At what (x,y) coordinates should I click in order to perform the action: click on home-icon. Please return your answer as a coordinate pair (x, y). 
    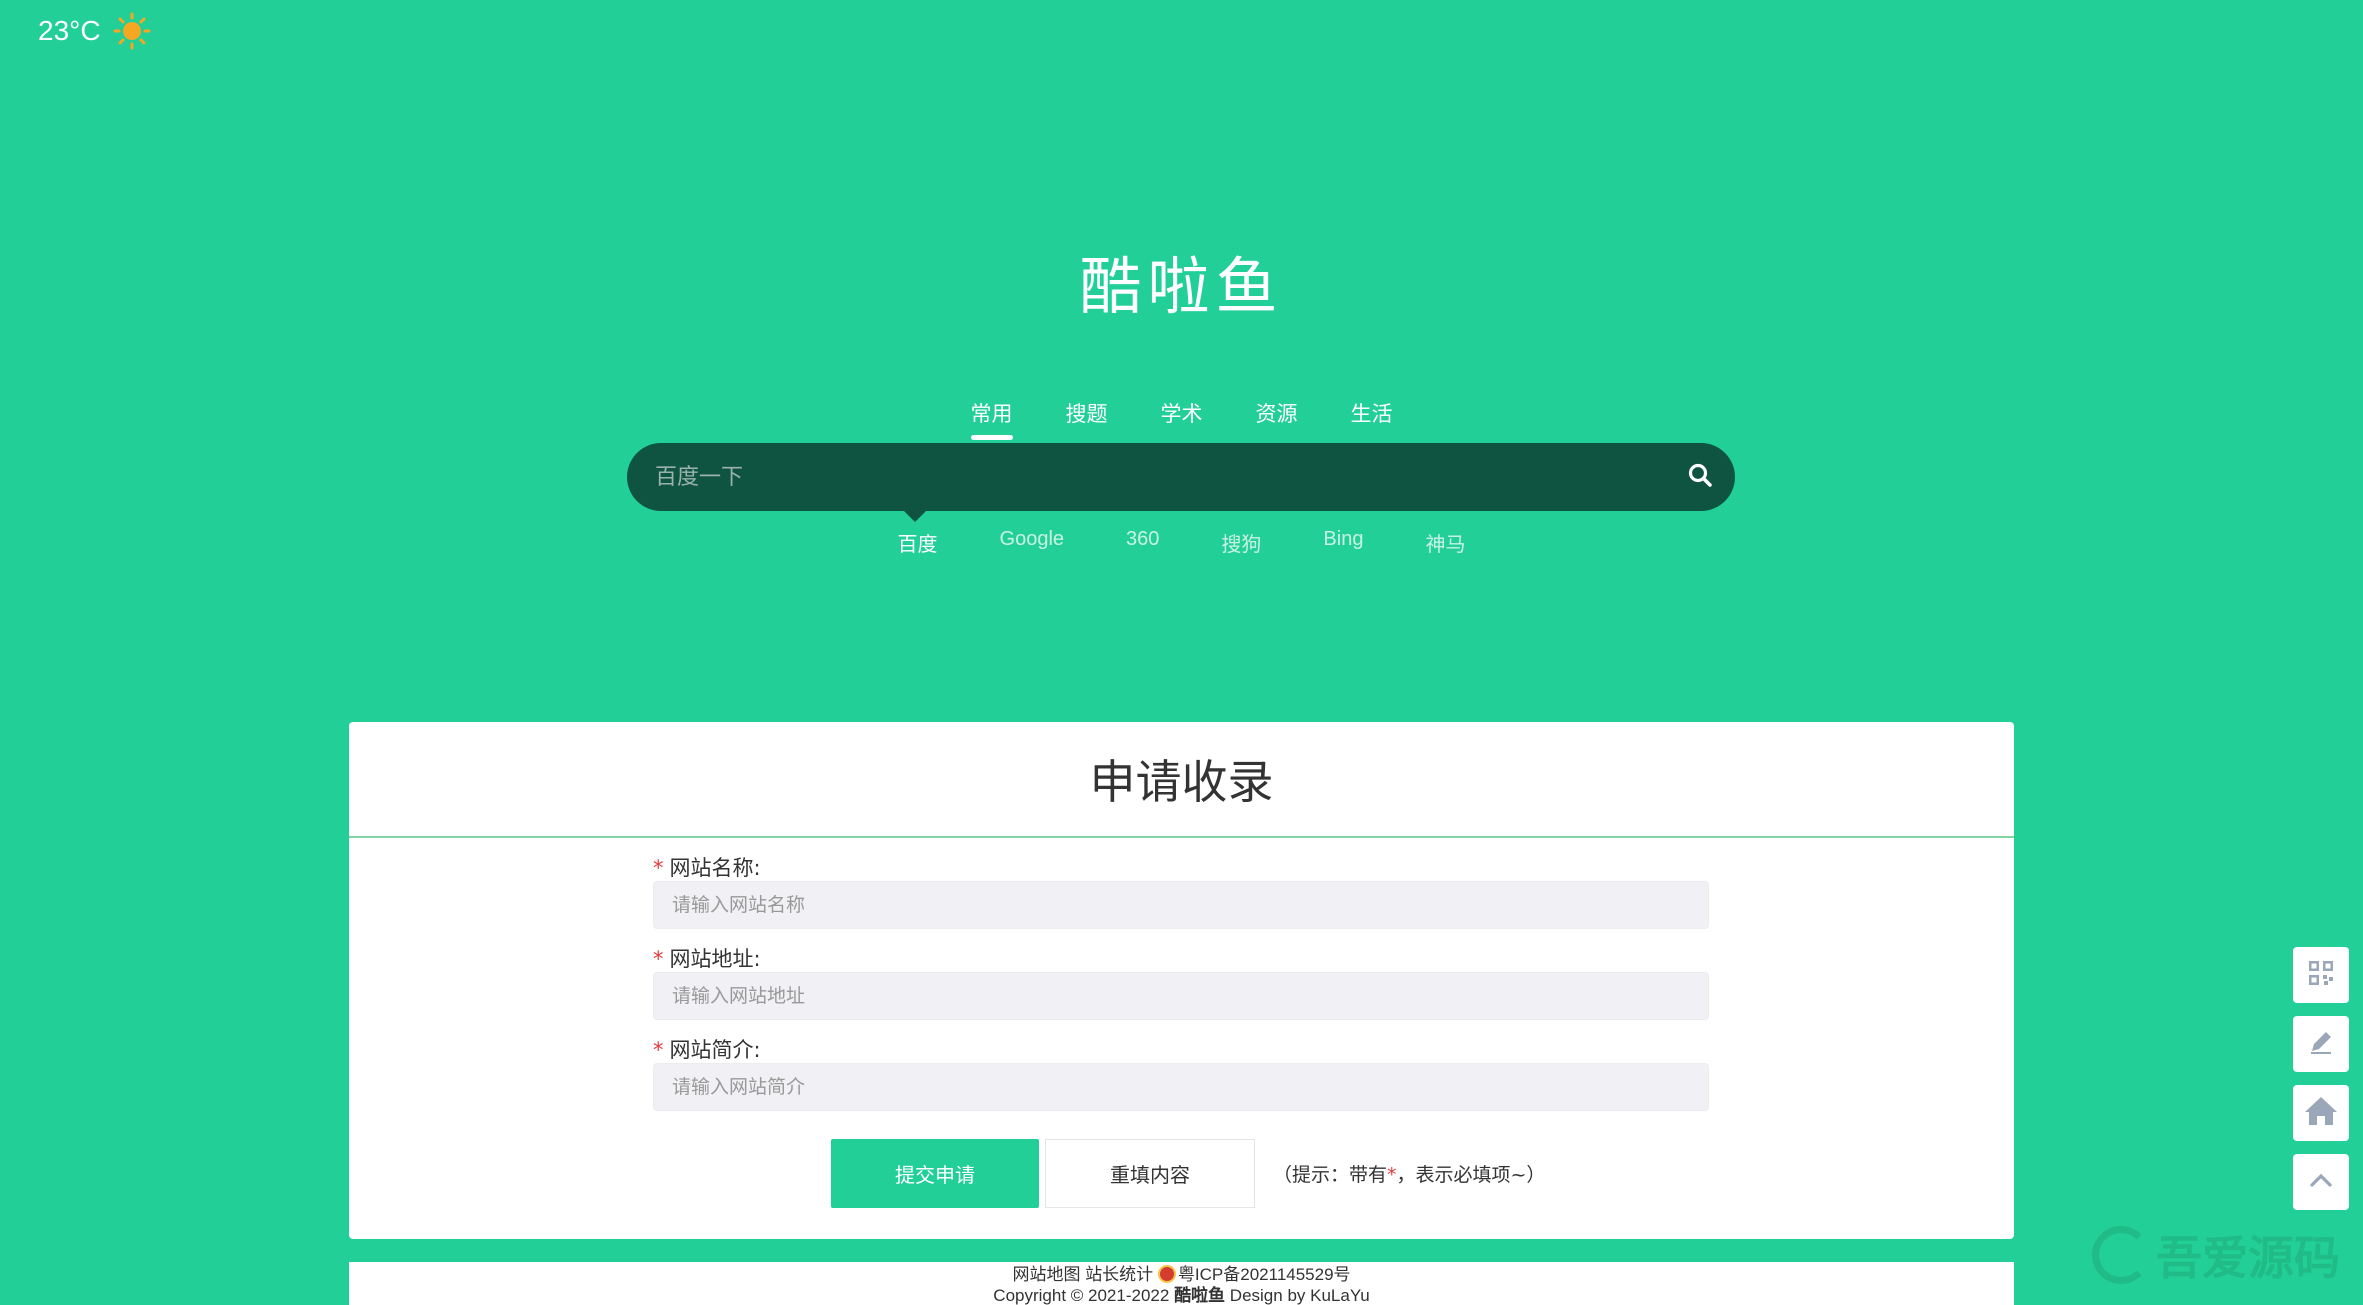
    Looking at the image, I should click on (2321, 1113).